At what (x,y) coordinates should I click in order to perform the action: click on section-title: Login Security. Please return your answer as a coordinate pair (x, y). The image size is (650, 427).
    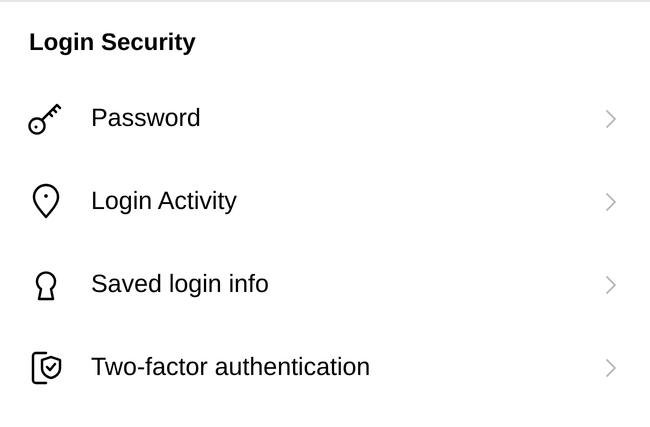
    Looking at the image, I should click on (113, 43).